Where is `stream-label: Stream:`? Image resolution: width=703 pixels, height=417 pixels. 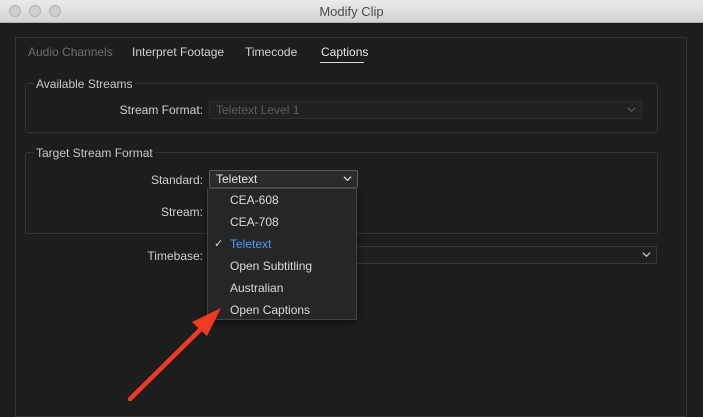 stream-label: Stream: is located at coordinates (181, 212).